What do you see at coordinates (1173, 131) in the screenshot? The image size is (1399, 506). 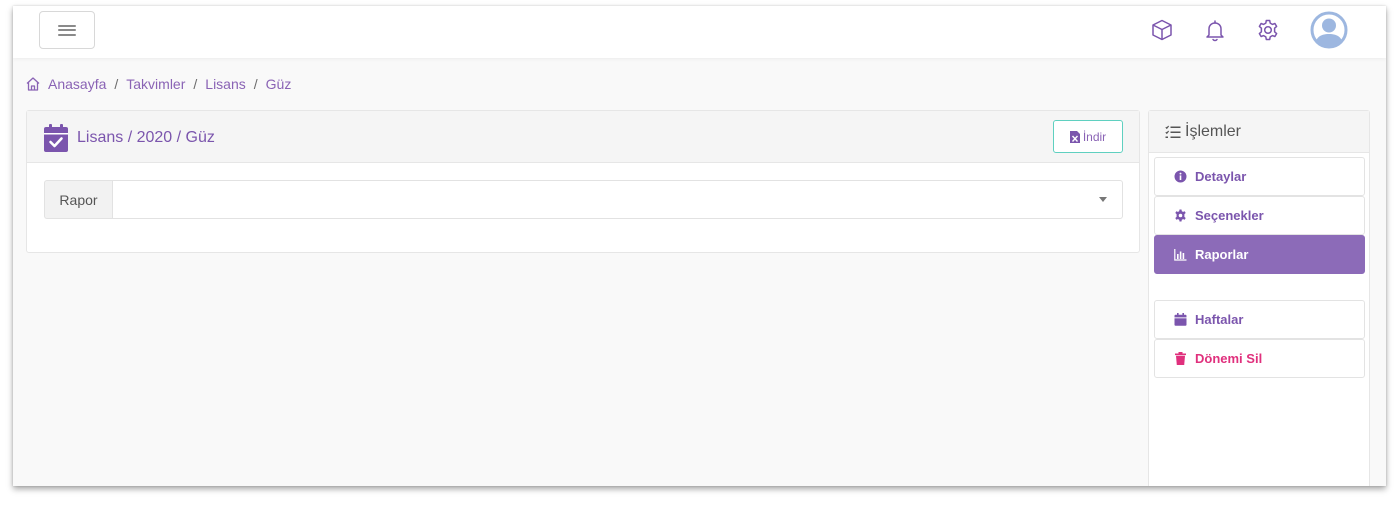 I see `tasks-icon` at bounding box center [1173, 131].